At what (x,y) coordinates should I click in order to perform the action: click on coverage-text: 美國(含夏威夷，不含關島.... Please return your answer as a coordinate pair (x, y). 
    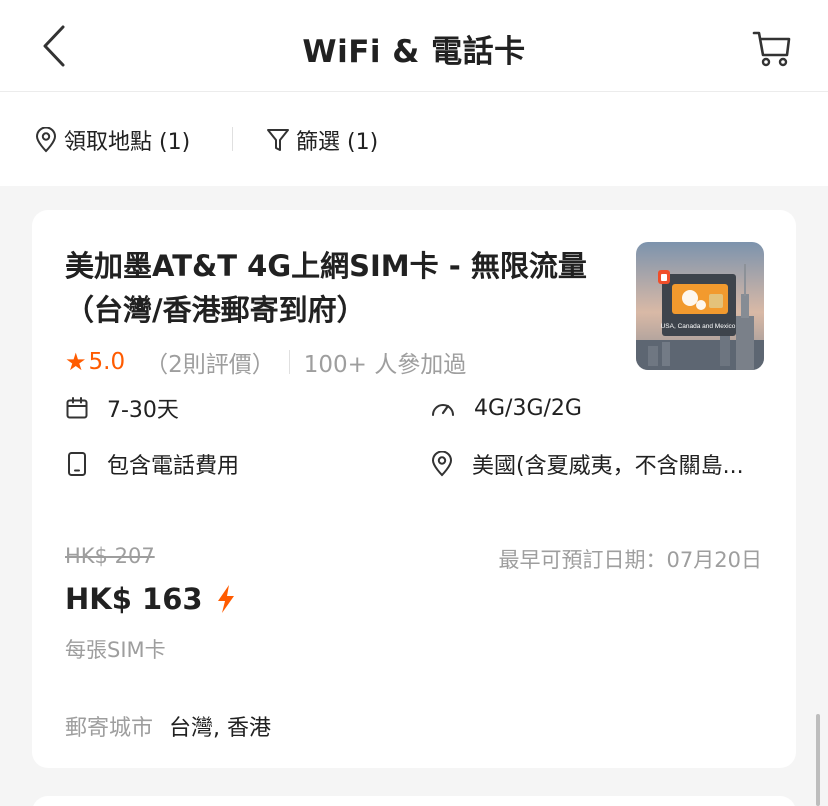
    Looking at the image, I should click on (608, 466).